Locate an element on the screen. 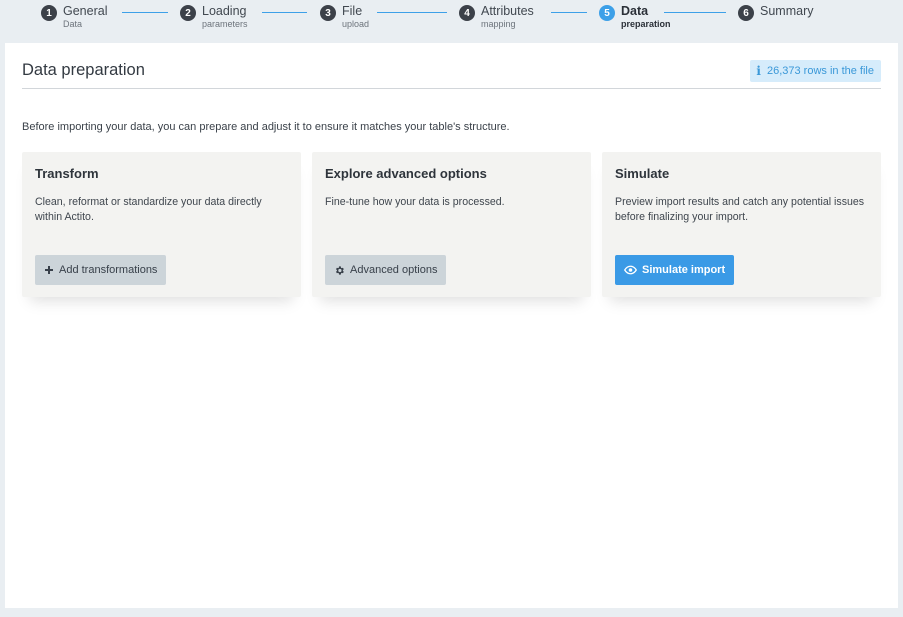 This screenshot has height=617, width=903. card-description: Fine-tune how your data is processed. is located at coordinates (415, 202).